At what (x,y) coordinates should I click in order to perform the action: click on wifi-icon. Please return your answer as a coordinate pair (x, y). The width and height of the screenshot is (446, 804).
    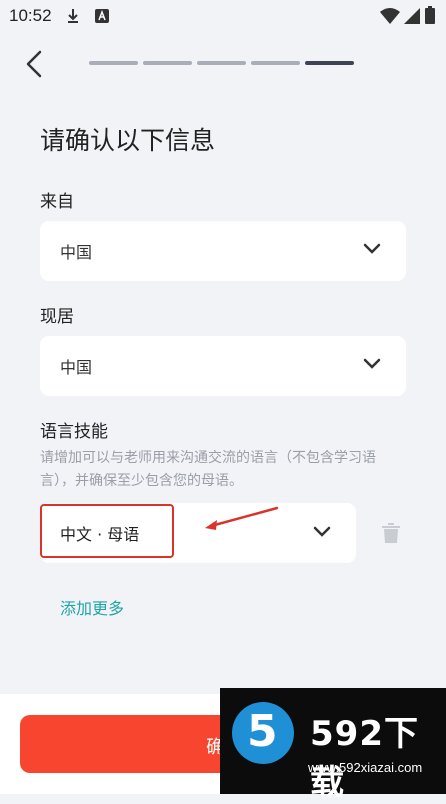
    Looking at the image, I should click on (390, 18).